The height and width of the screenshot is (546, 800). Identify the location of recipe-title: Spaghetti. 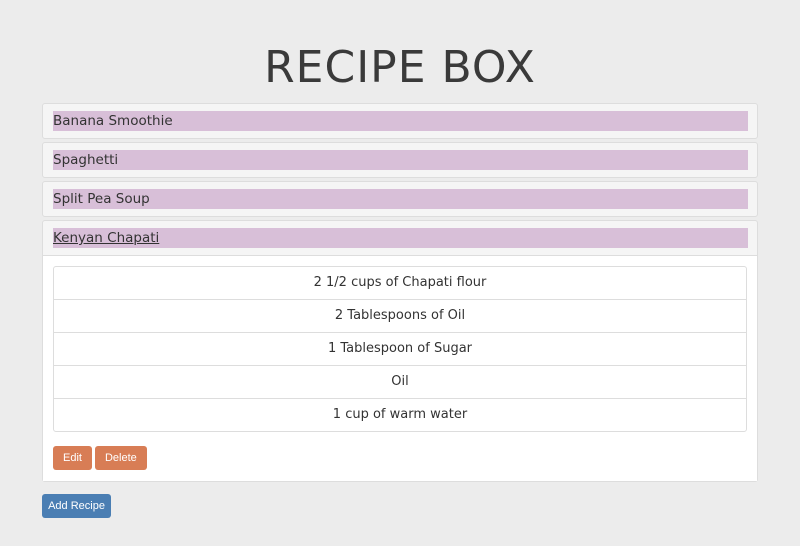
(400, 160).